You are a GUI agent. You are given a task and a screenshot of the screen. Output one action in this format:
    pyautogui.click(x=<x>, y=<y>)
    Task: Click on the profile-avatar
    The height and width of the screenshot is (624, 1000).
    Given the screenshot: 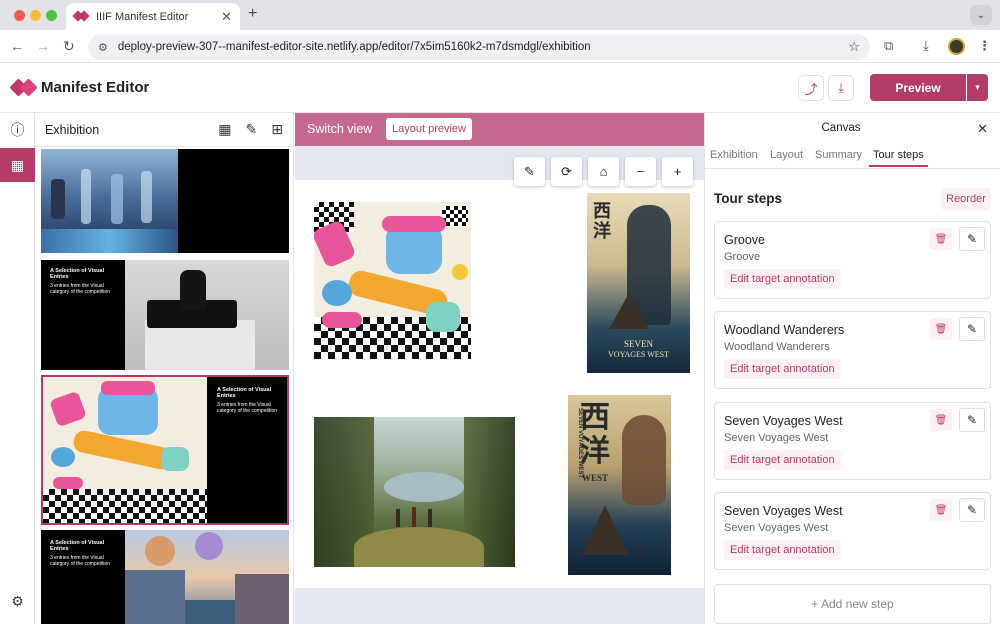 What is the action you would take?
    pyautogui.click(x=956, y=46)
    